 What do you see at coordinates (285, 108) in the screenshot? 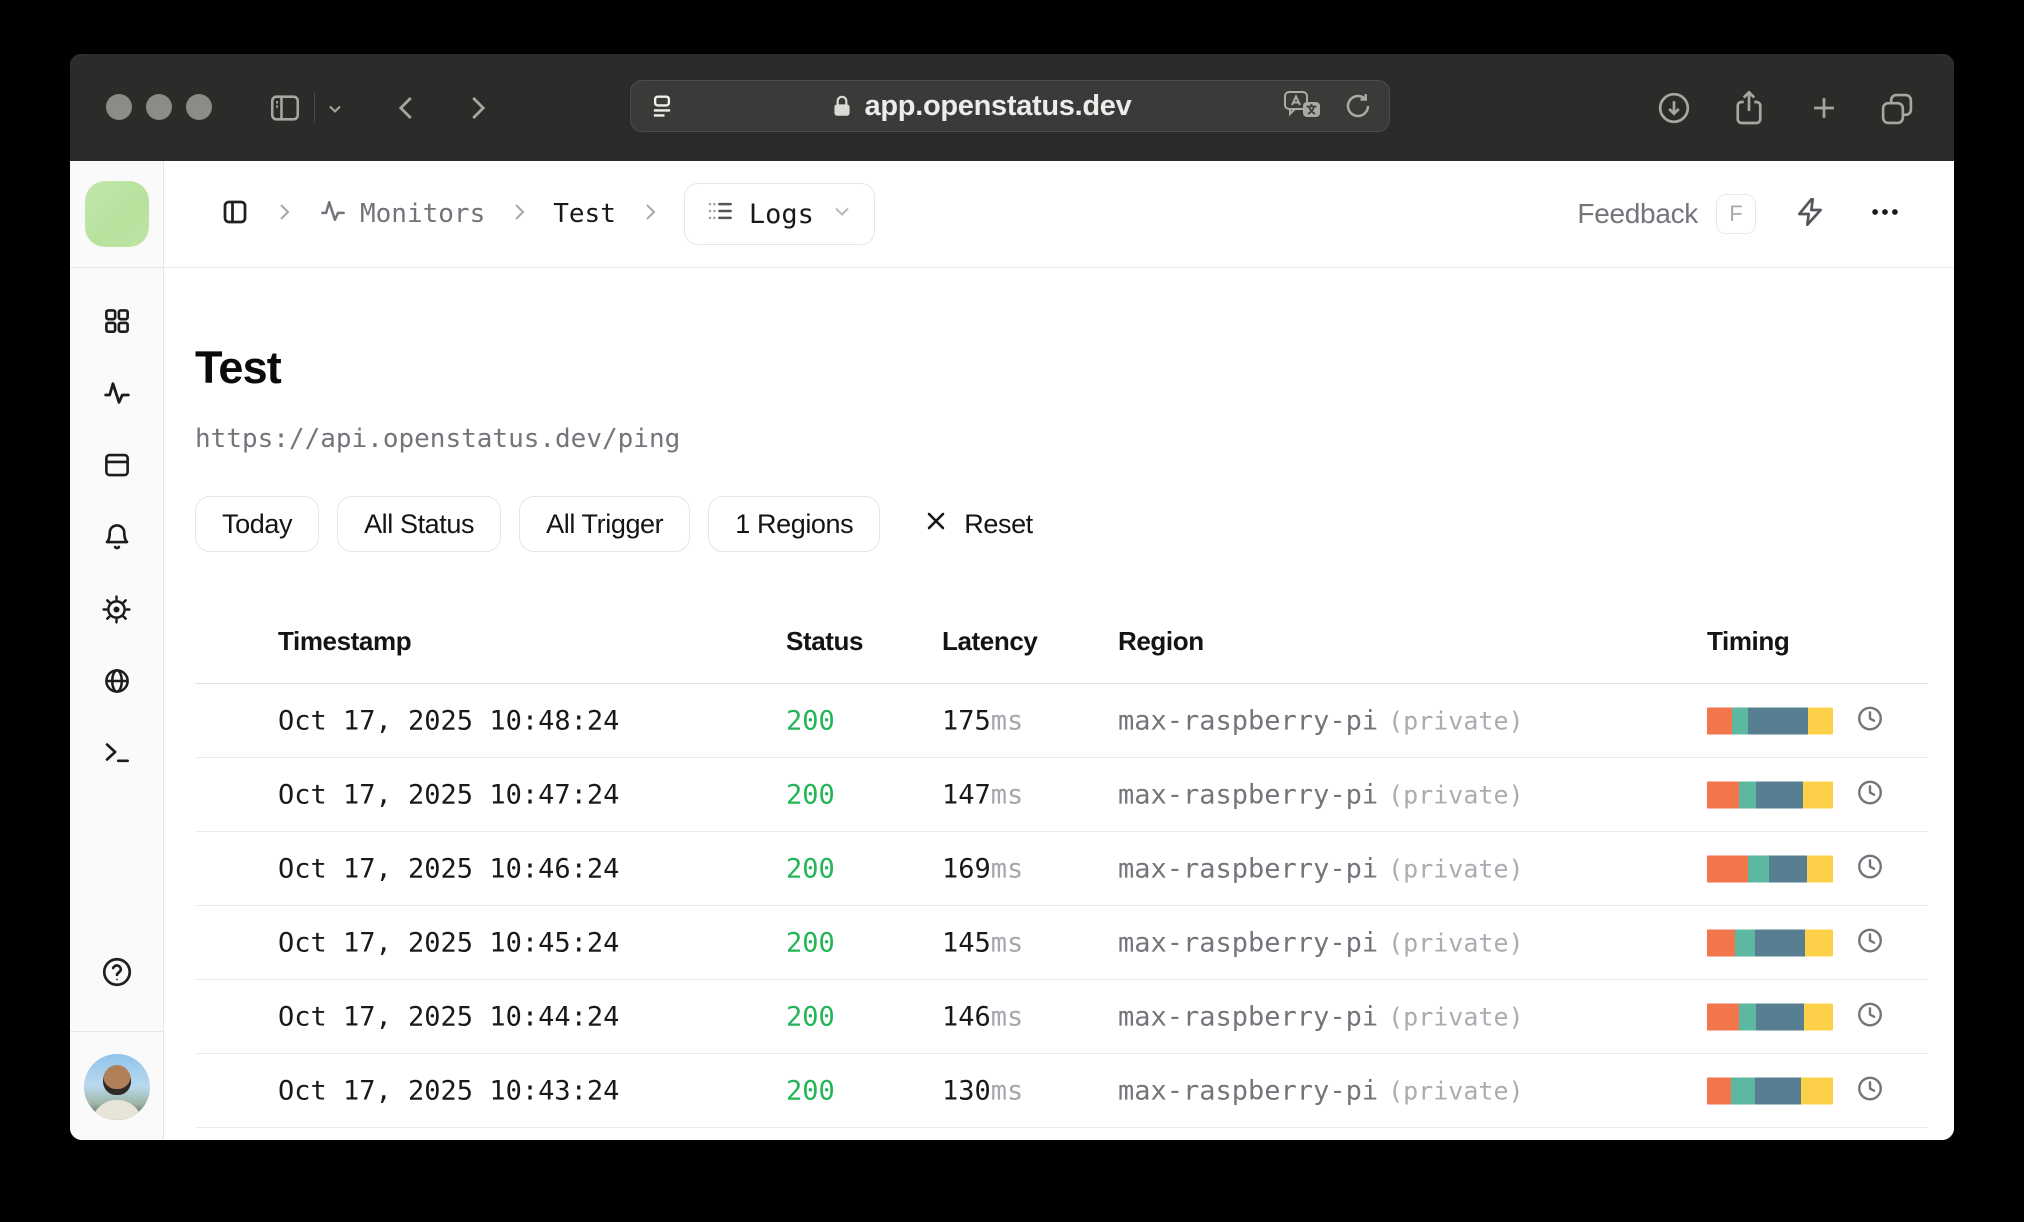
I see `sidebar-toggle-icon` at bounding box center [285, 108].